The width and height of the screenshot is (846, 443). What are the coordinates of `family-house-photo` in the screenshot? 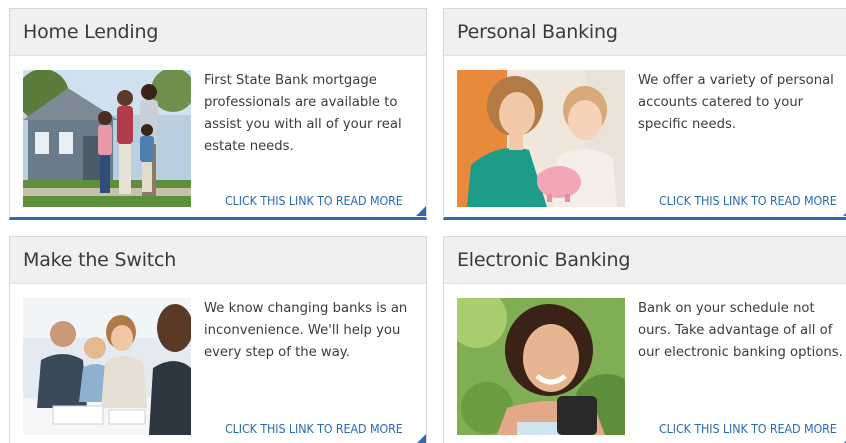 It's located at (107, 138).